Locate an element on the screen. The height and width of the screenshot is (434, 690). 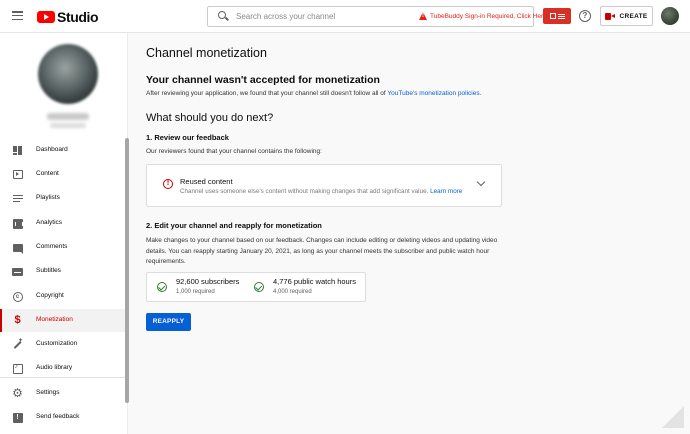
create-button: CREATE is located at coordinates (626, 16).